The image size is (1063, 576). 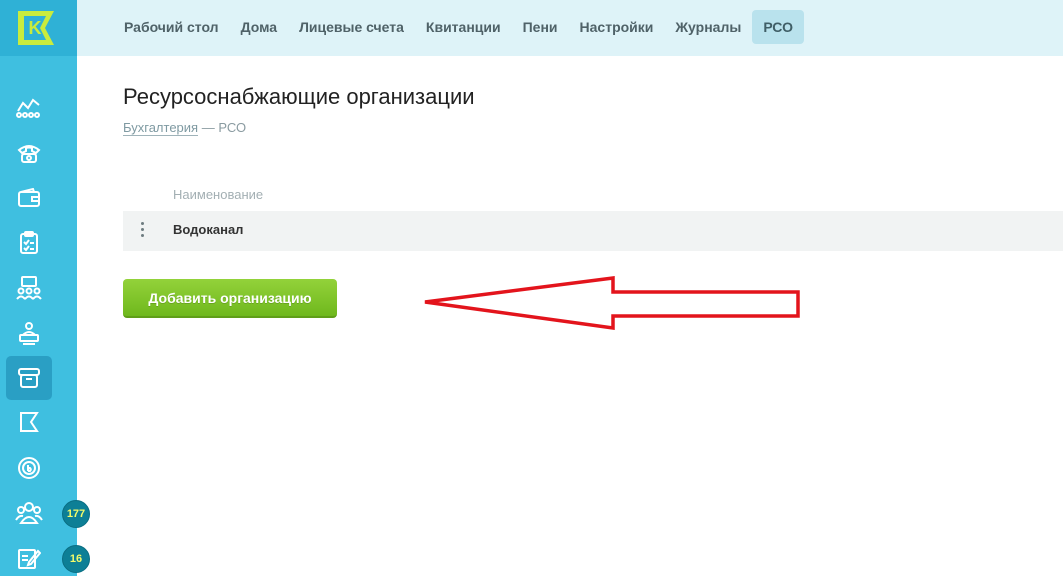 I want to click on group-count-badge: 177, so click(x=76, y=514).